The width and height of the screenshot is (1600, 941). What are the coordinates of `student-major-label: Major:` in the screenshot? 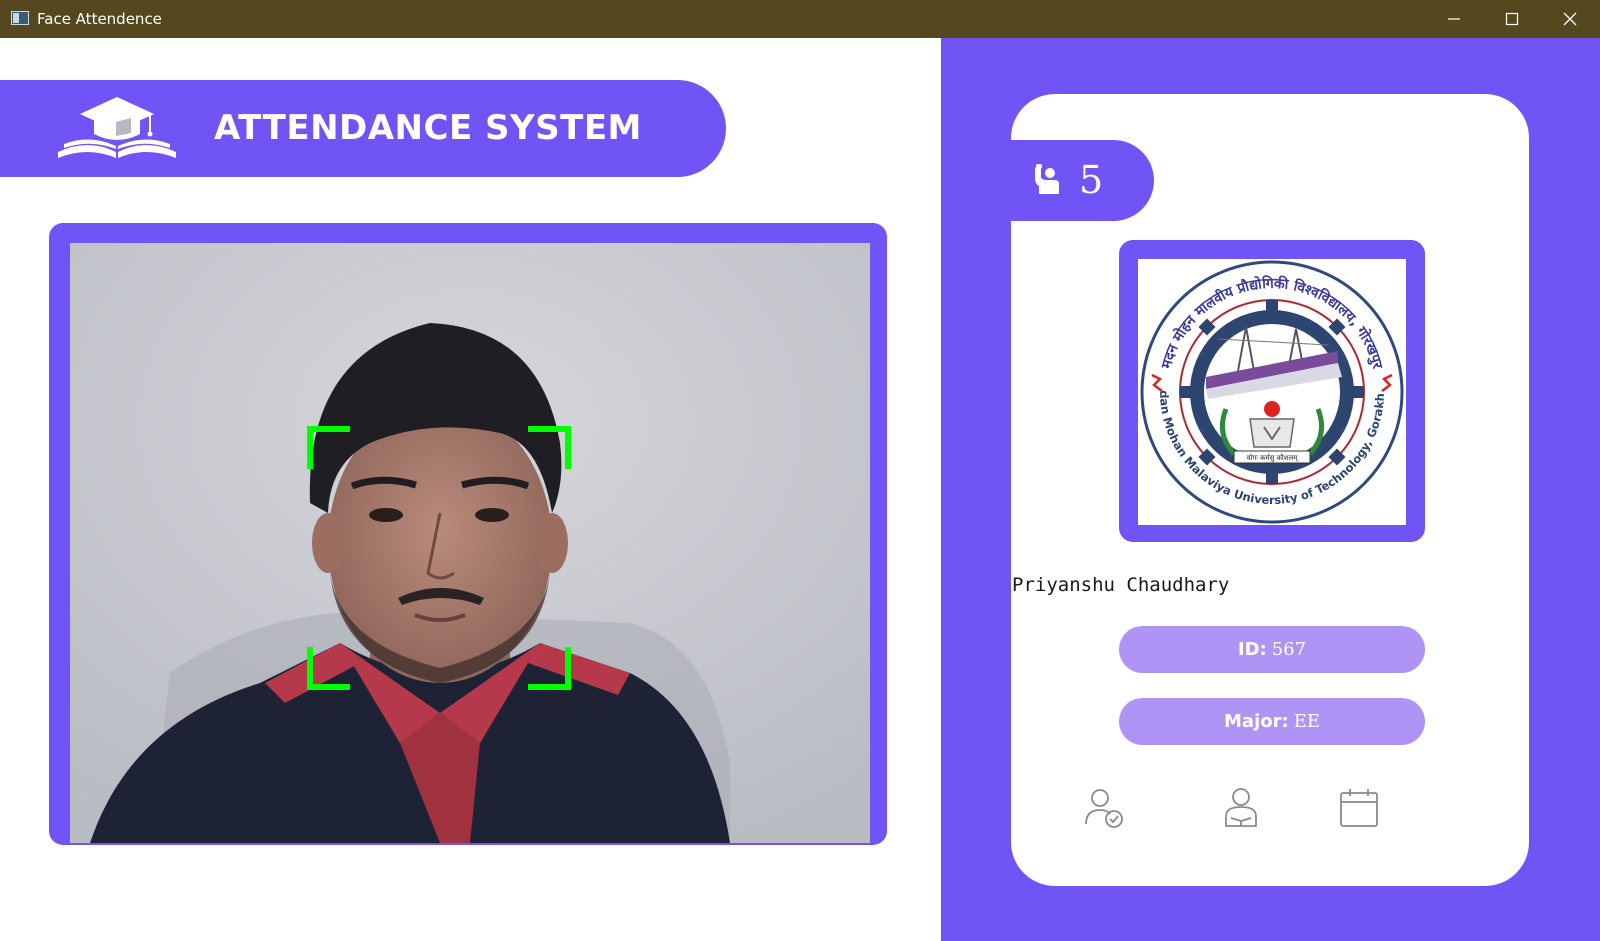 It's located at (1256, 721).